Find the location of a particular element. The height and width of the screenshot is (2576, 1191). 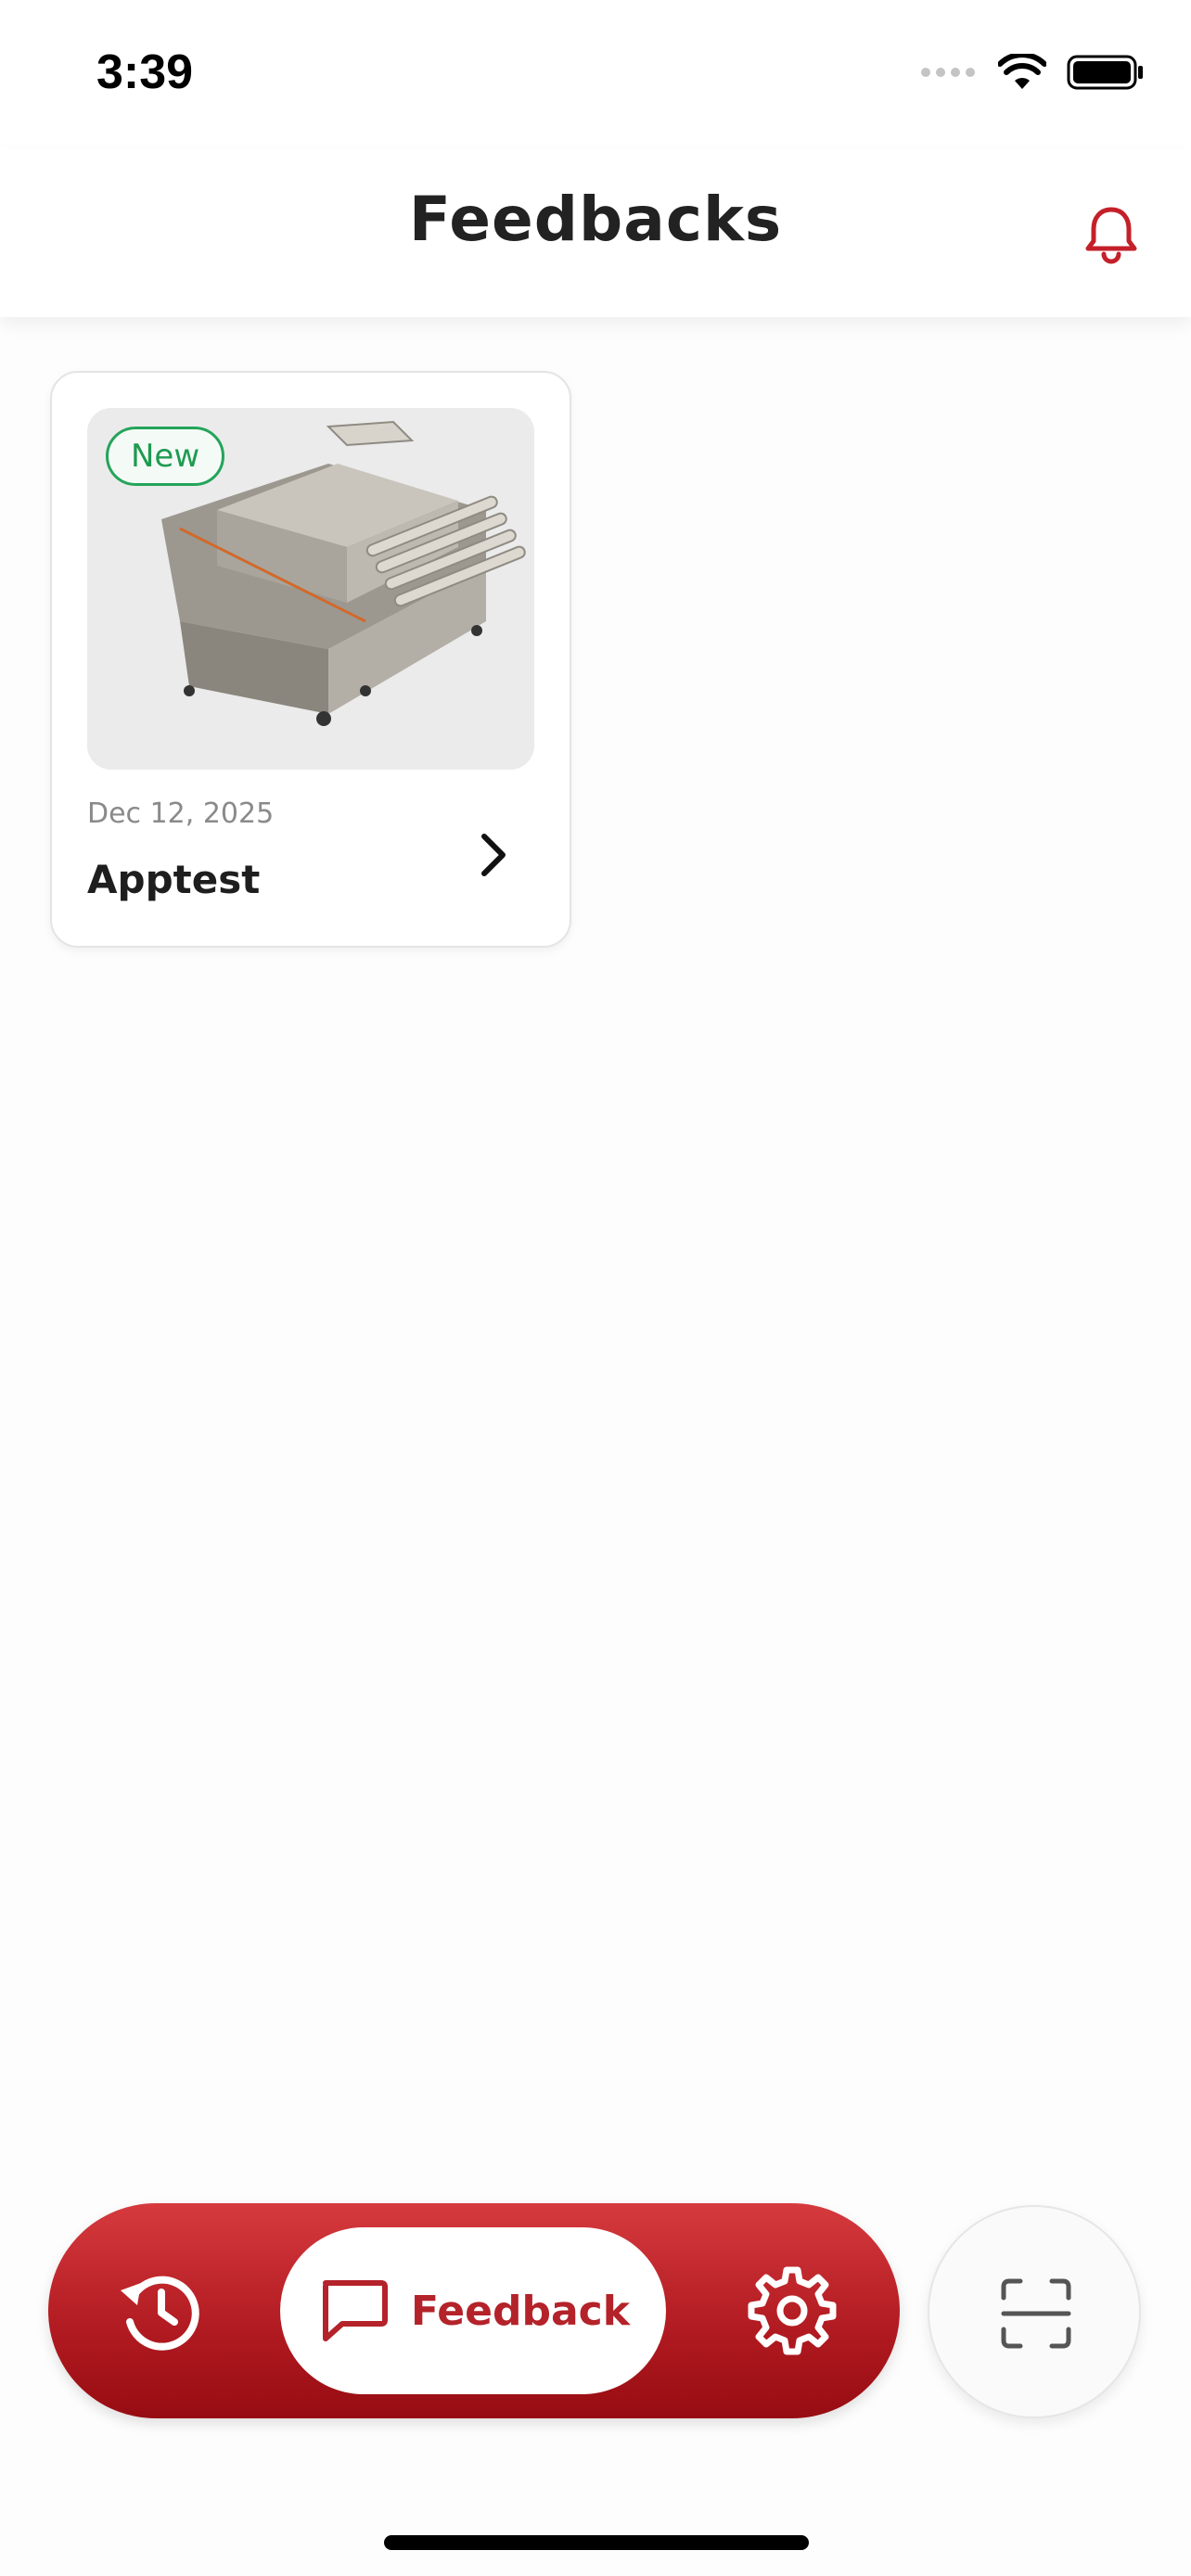

app-header: Feedbacks is located at coordinates (595, 232).